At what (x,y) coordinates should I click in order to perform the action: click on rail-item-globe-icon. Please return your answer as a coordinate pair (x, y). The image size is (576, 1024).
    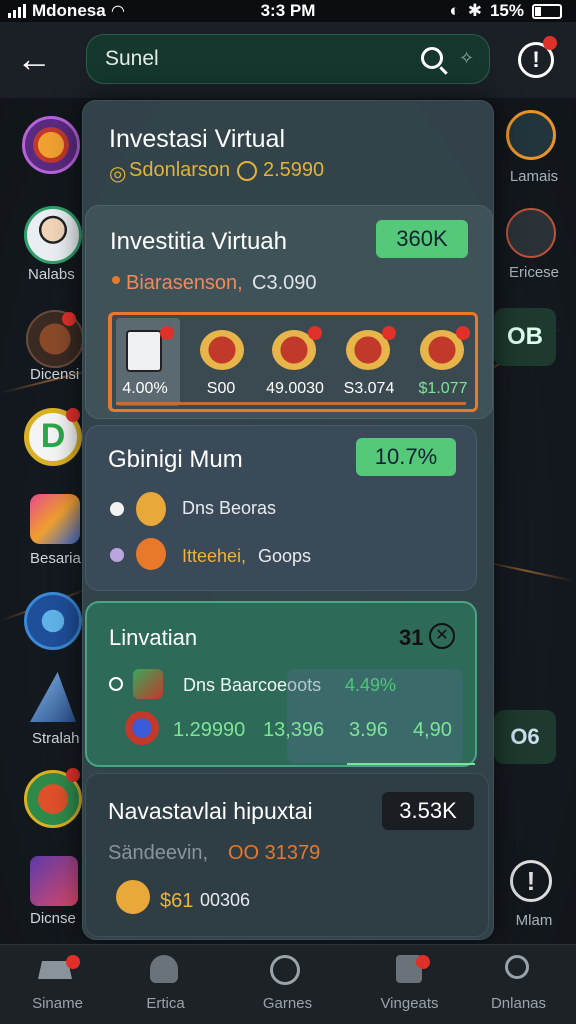
    Looking at the image, I should click on (53, 621).